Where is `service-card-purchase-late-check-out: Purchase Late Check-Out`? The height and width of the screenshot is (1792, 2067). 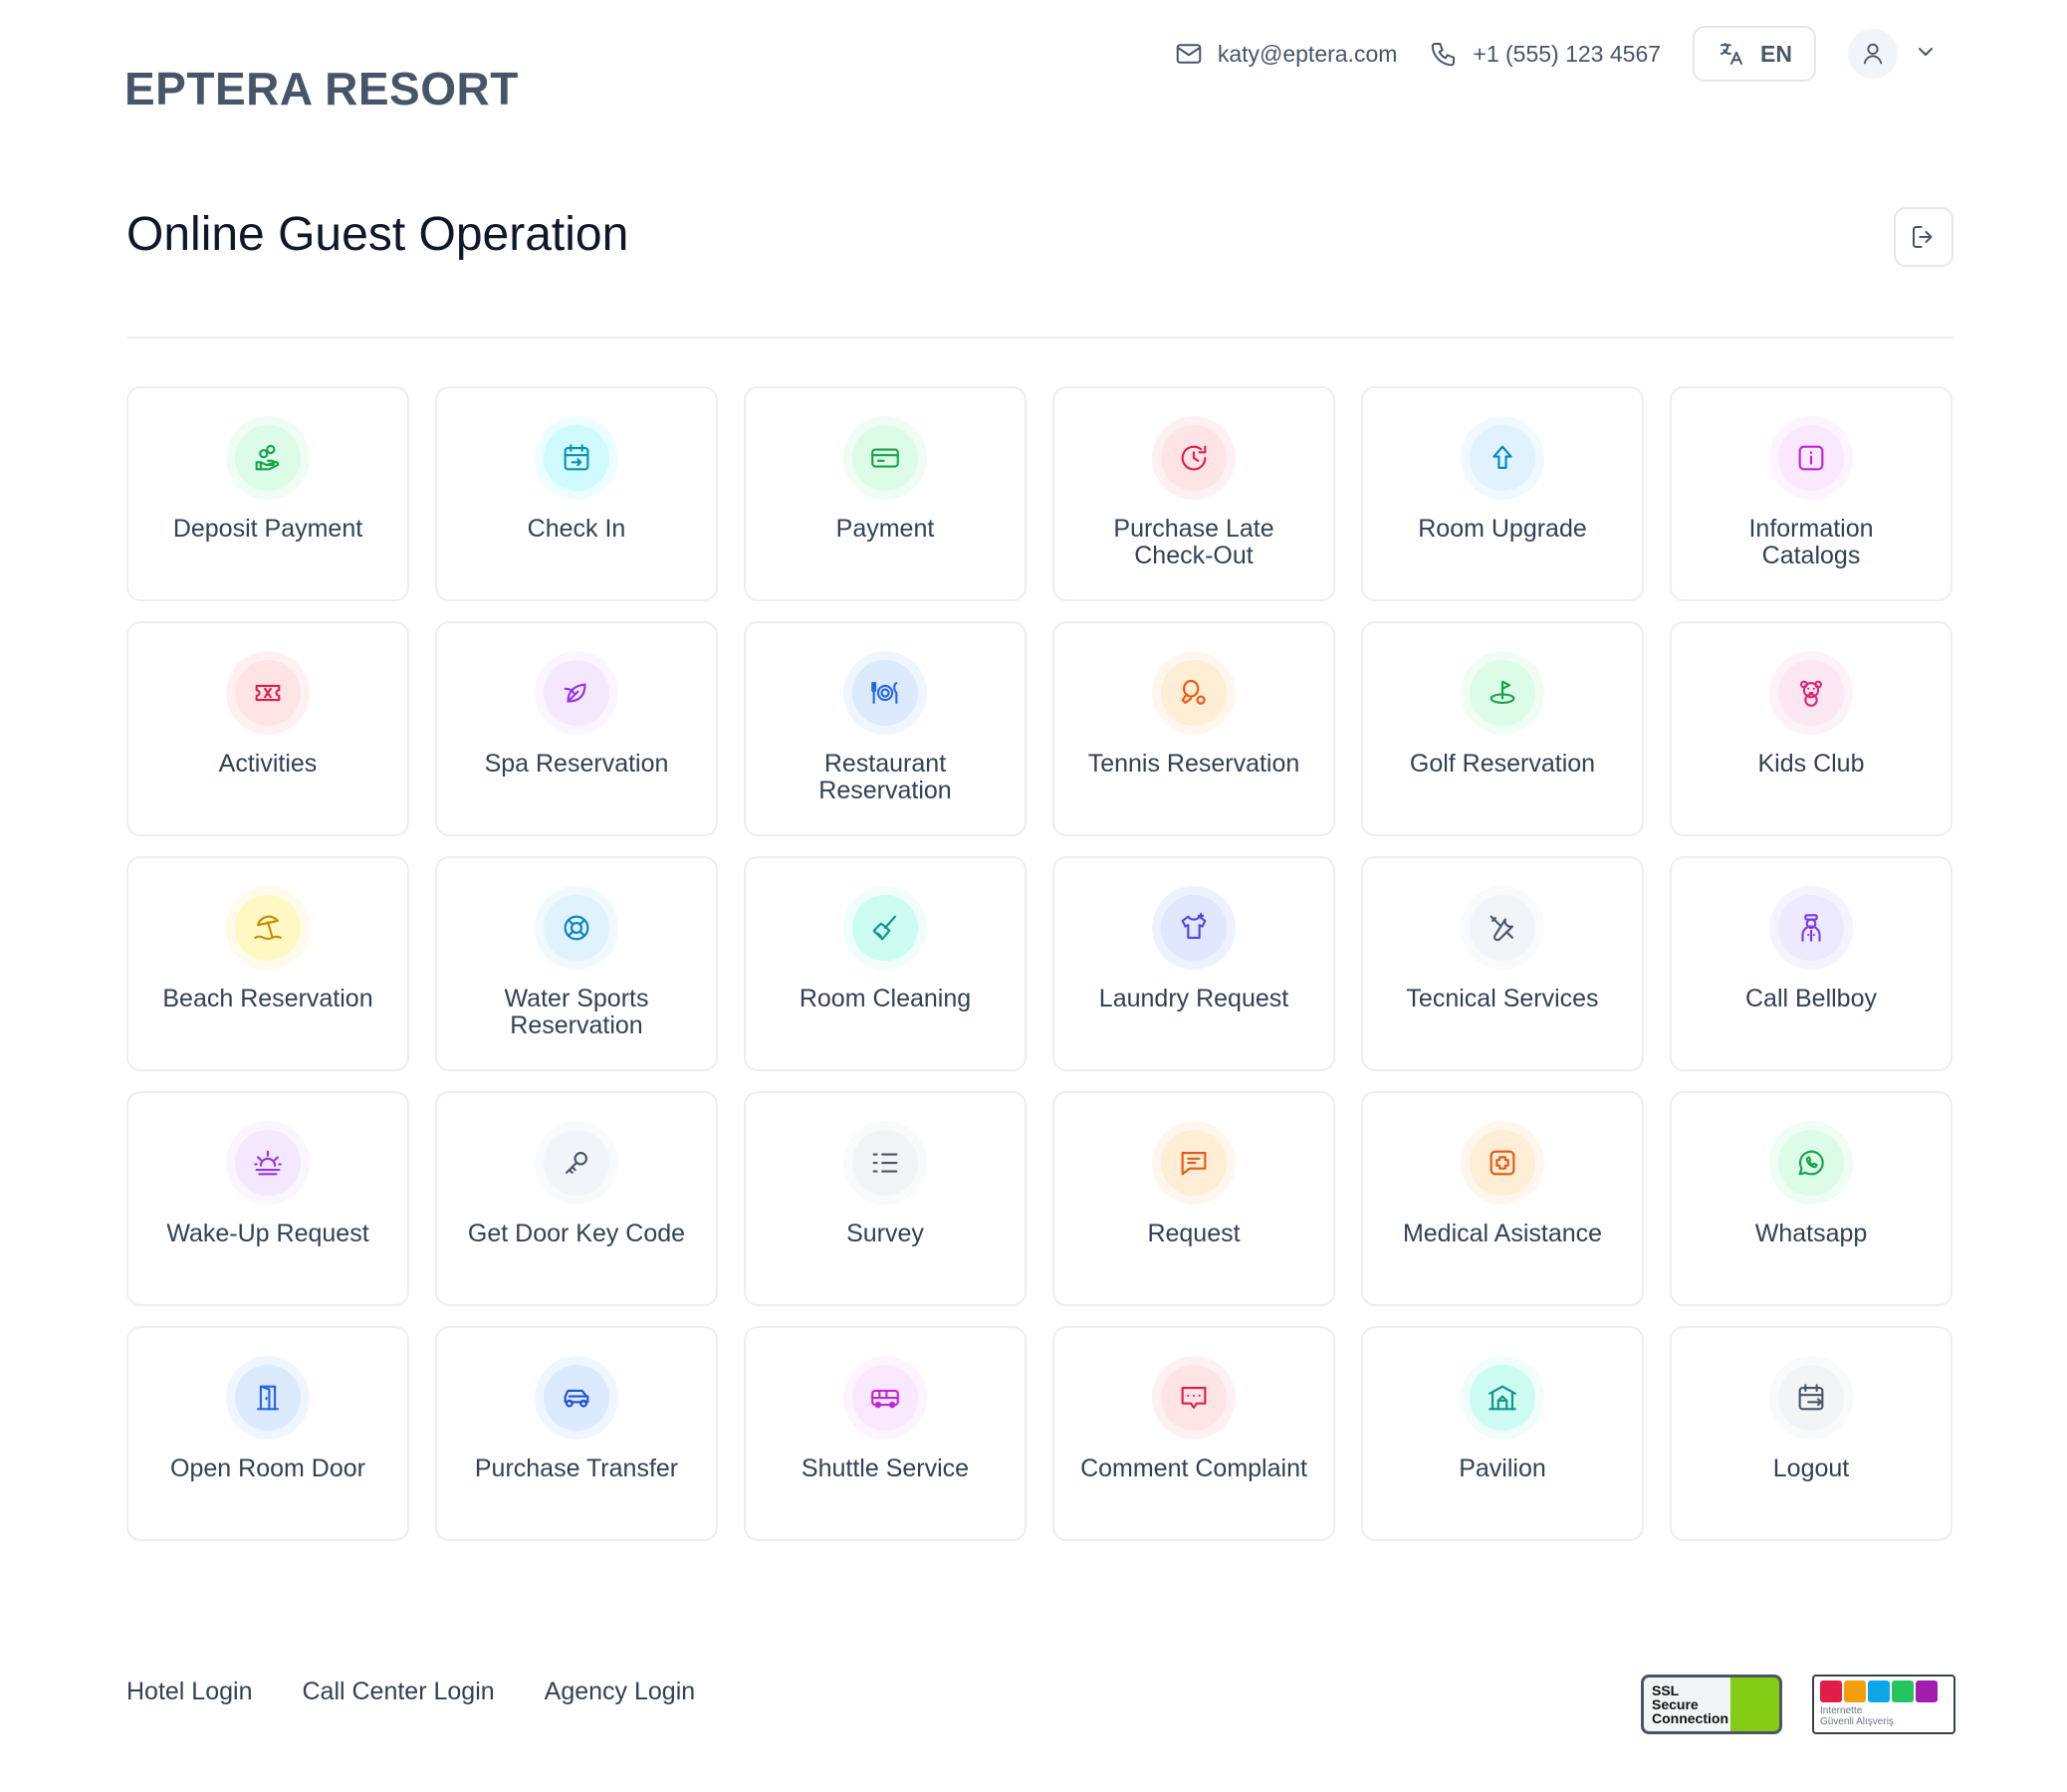 service-card-purchase-late-check-out: Purchase Late Check-Out is located at coordinates (1193, 494).